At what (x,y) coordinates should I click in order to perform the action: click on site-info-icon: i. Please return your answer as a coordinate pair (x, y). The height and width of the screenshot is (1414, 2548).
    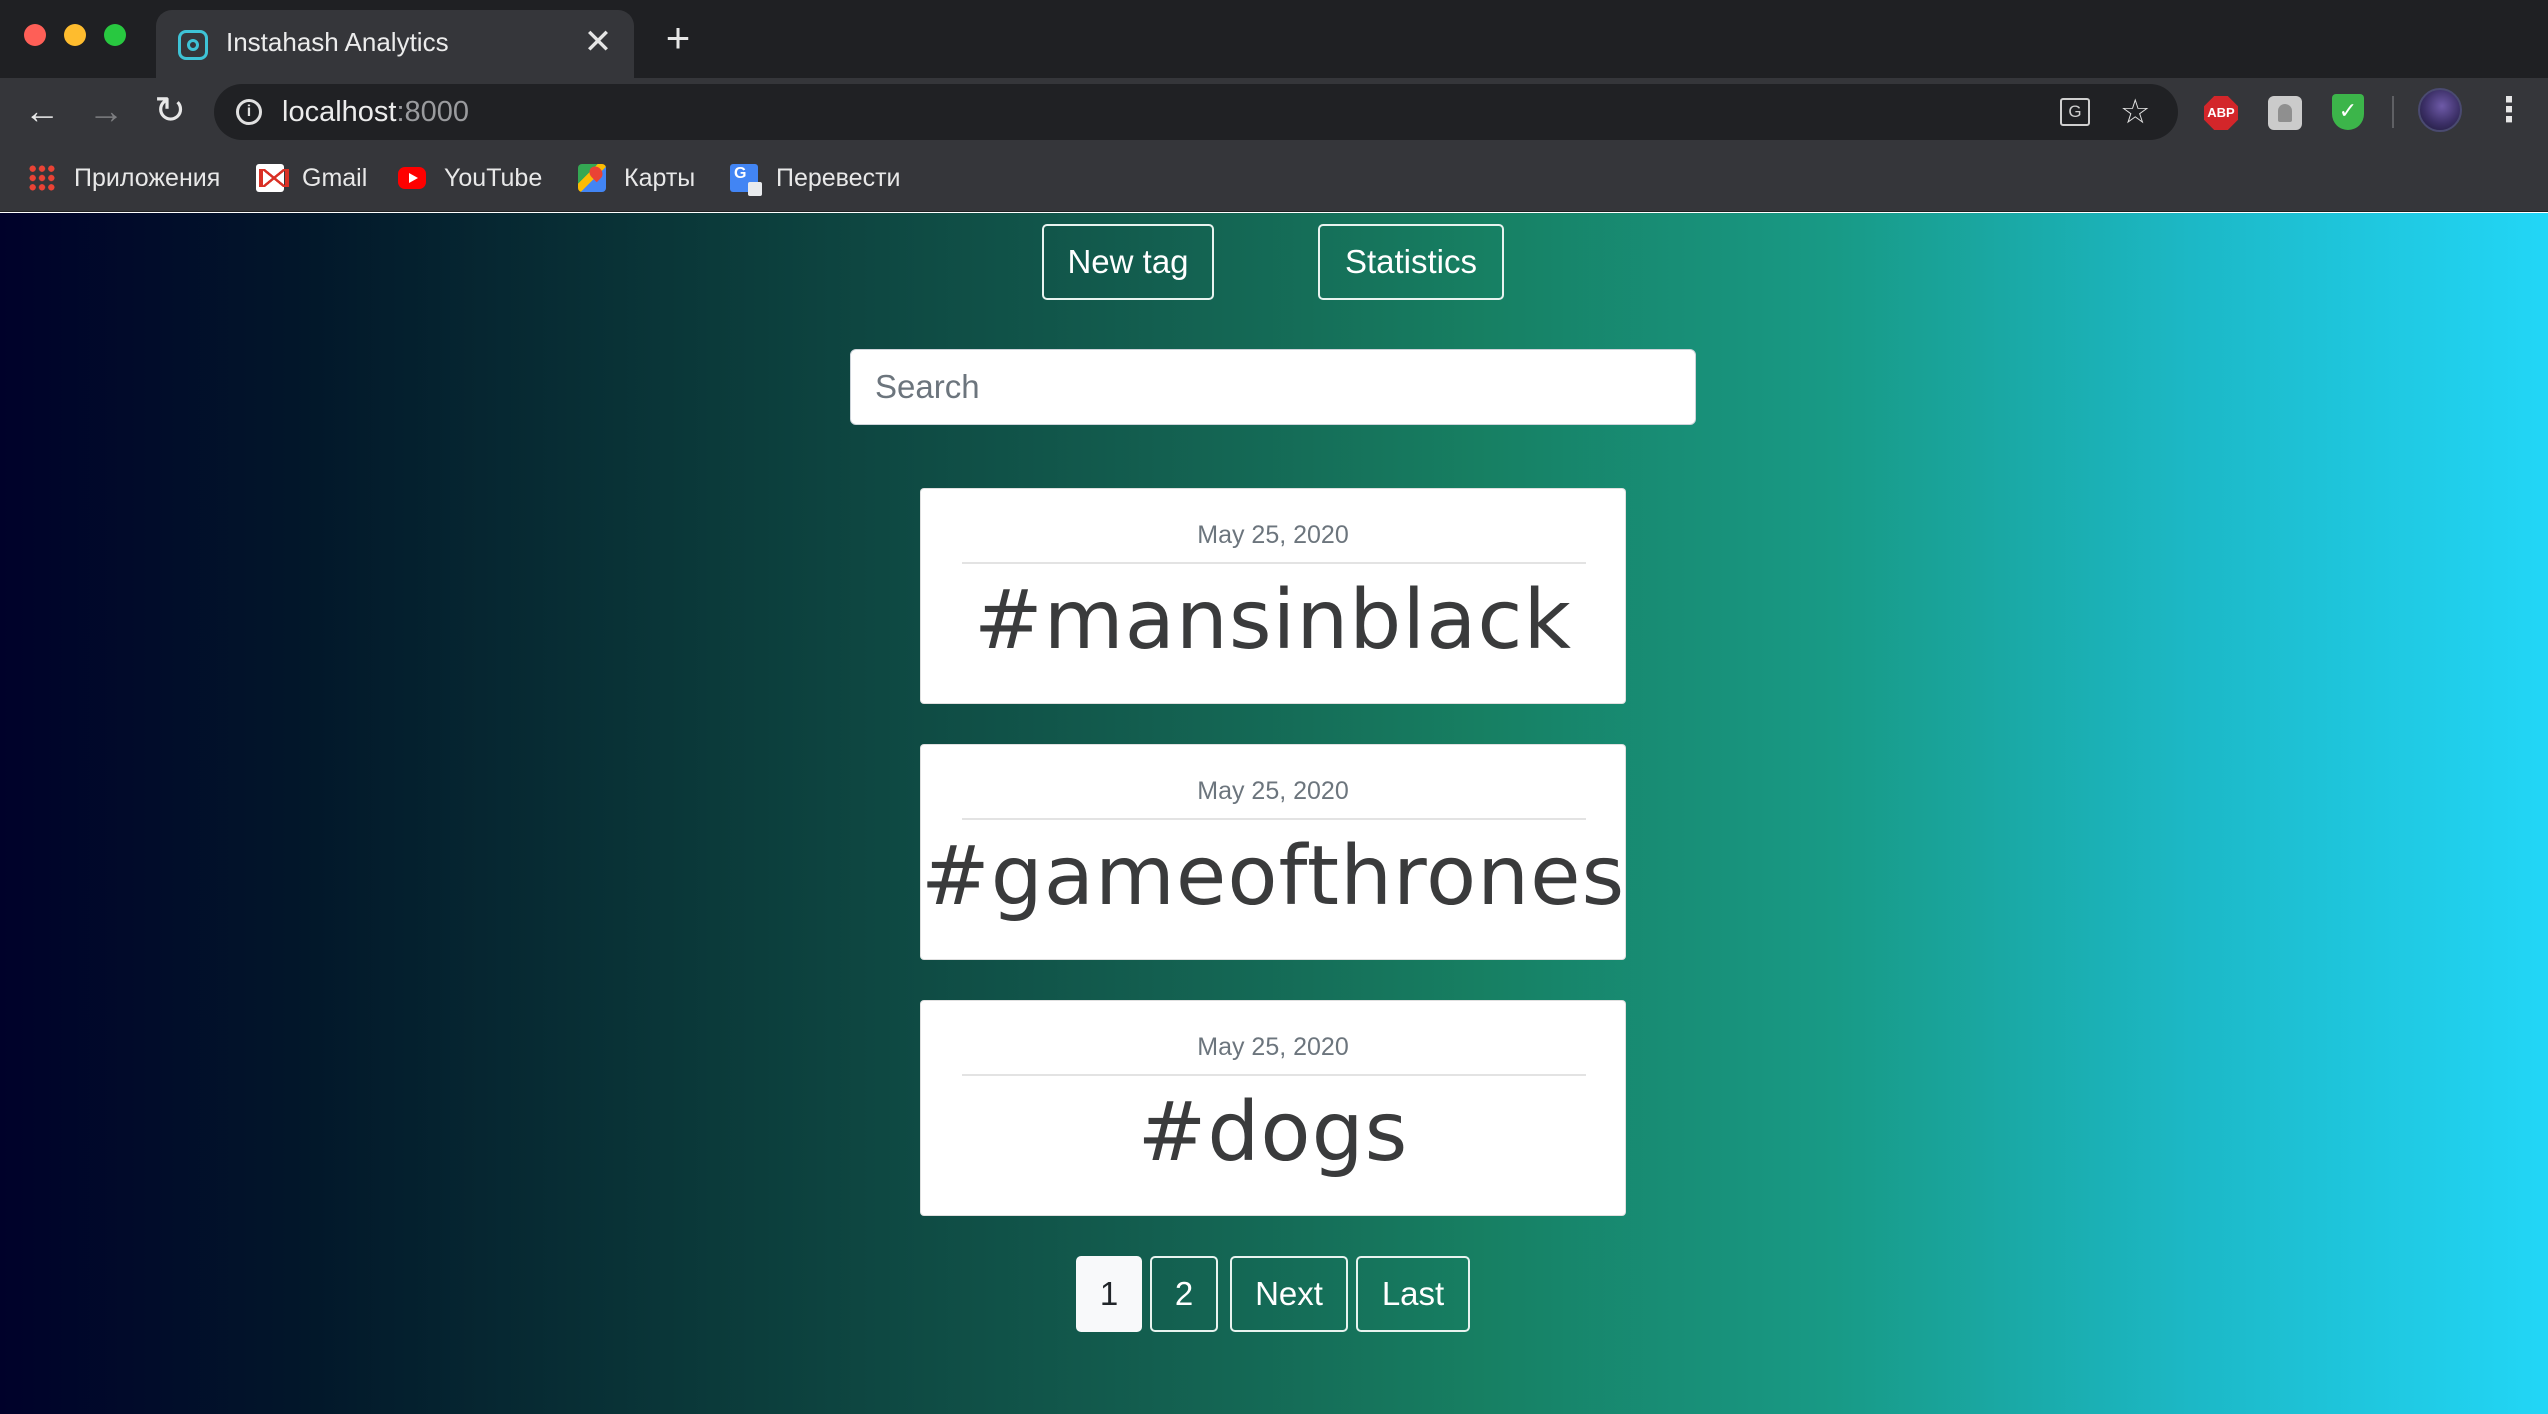
    Looking at the image, I should click on (249, 112).